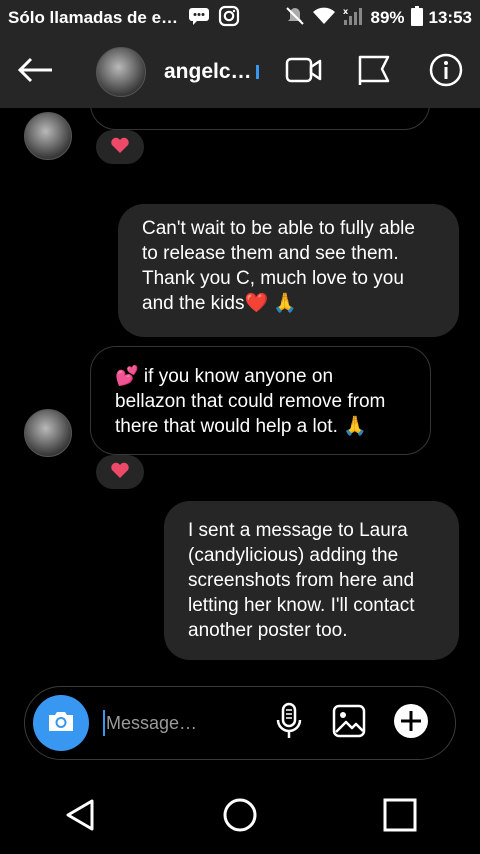  I want to click on nav-home-button, so click(240, 817).